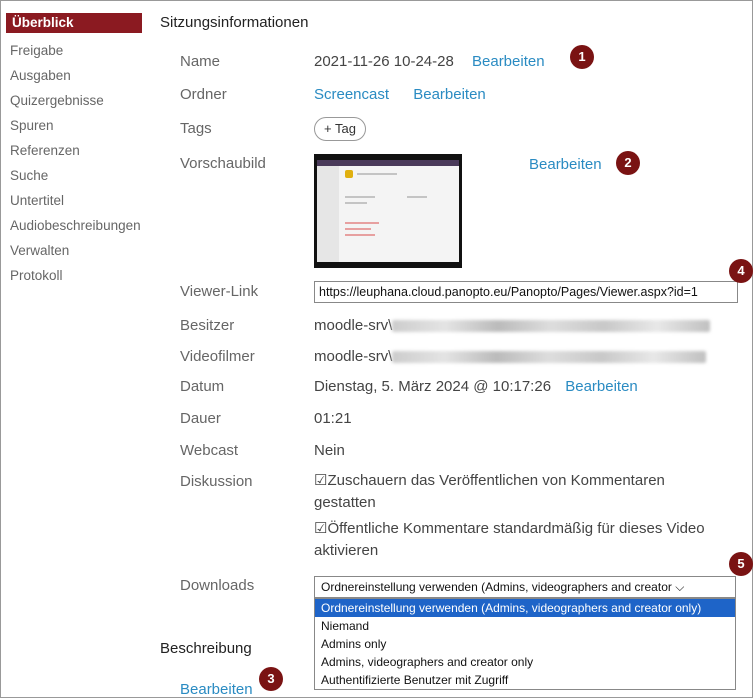 This screenshot has width=755, height=700. I want to click on thumbnail-image, so click(388, 211).